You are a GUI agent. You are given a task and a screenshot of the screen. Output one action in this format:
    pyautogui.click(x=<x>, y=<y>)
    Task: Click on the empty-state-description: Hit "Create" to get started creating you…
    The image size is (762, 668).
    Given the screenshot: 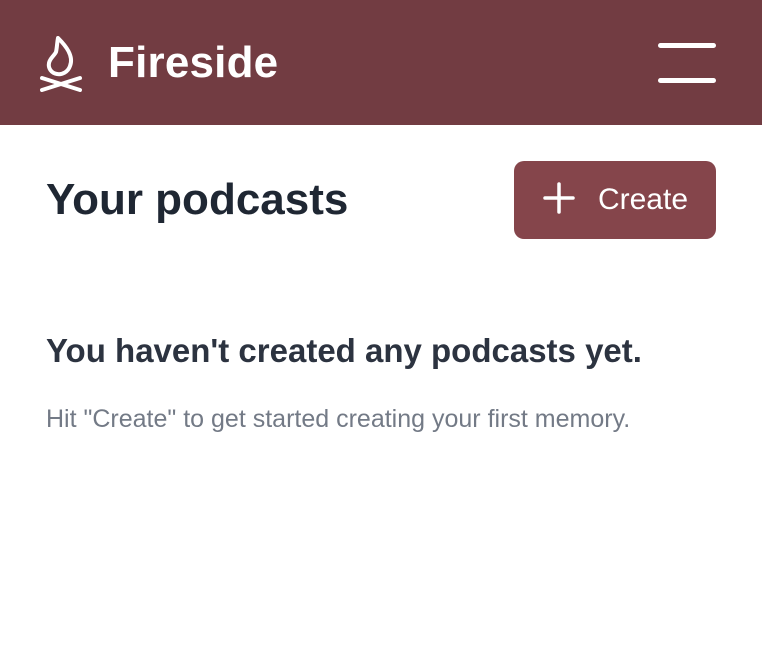 What is the action you would take?
    pyautogui.click(x=338, y=418)
    